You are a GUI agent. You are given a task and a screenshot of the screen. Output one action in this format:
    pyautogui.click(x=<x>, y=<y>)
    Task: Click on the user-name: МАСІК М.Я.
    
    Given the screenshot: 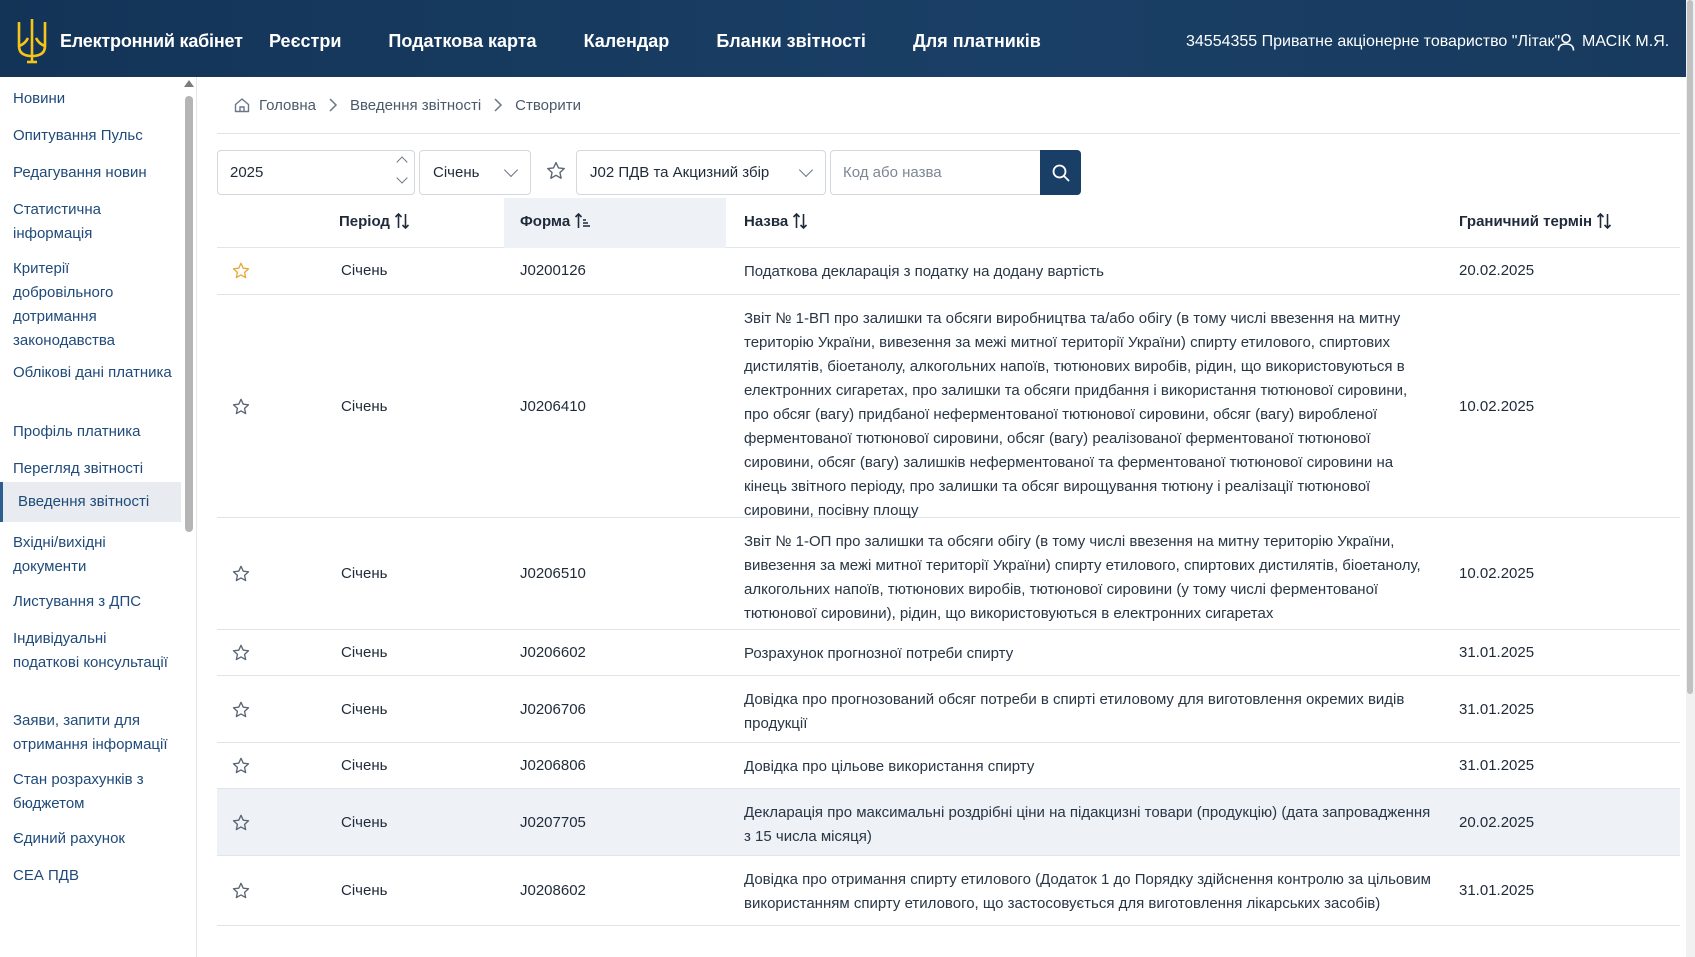 What is the action you would take?
    pyautogui.click(x=1626, y=41)
    